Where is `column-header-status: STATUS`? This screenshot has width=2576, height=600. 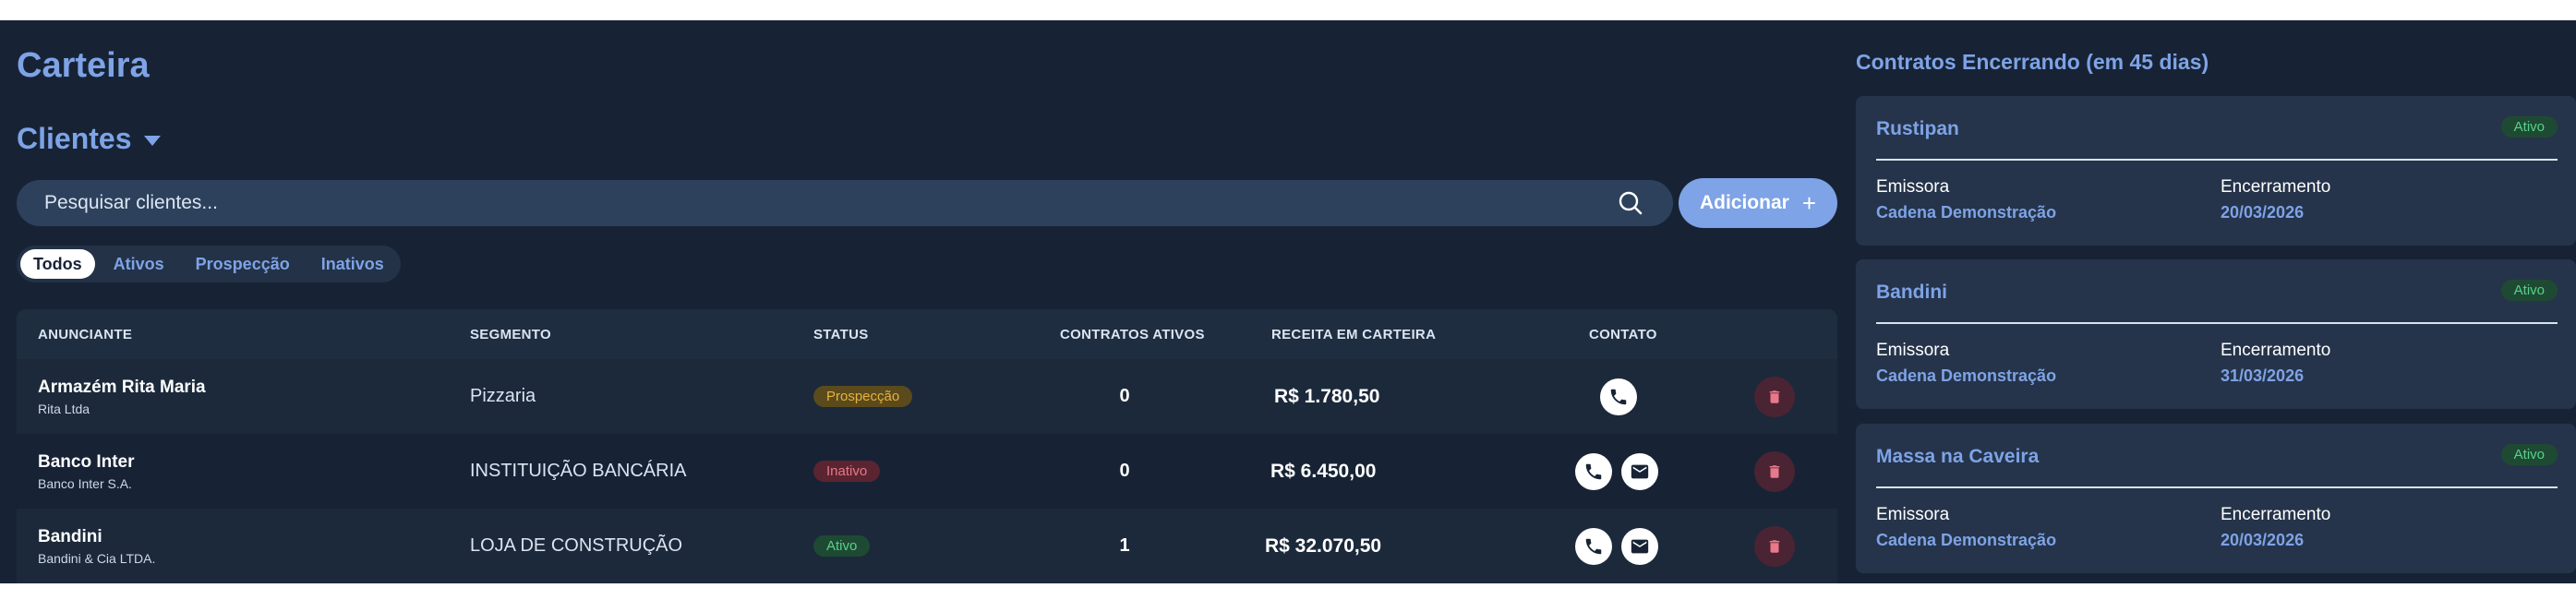 column-header-status: STATUS is located at coordinates (841, 334).